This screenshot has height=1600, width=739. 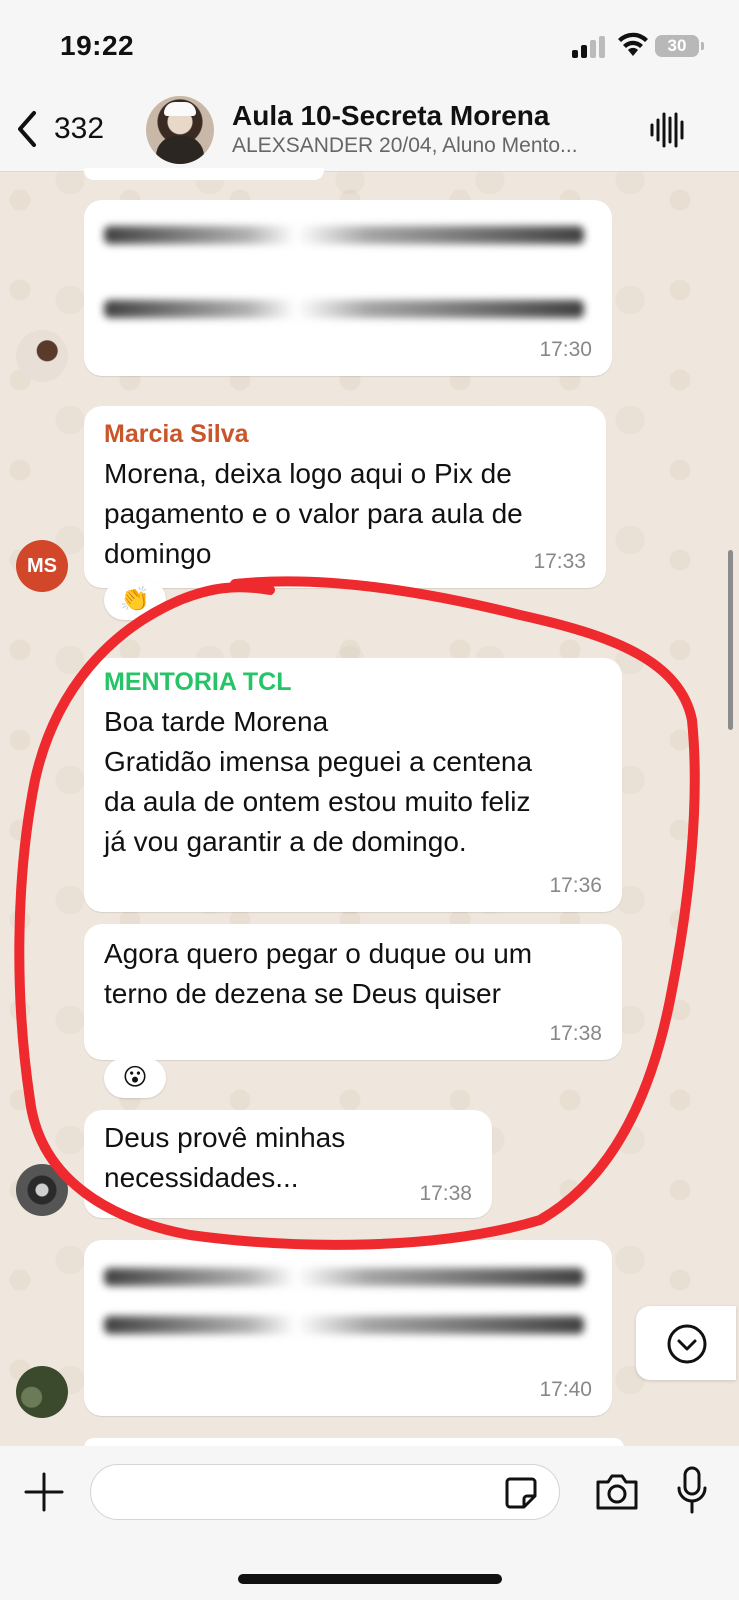 I want to click on member-avatar: MS, so click(x=42, y=566).